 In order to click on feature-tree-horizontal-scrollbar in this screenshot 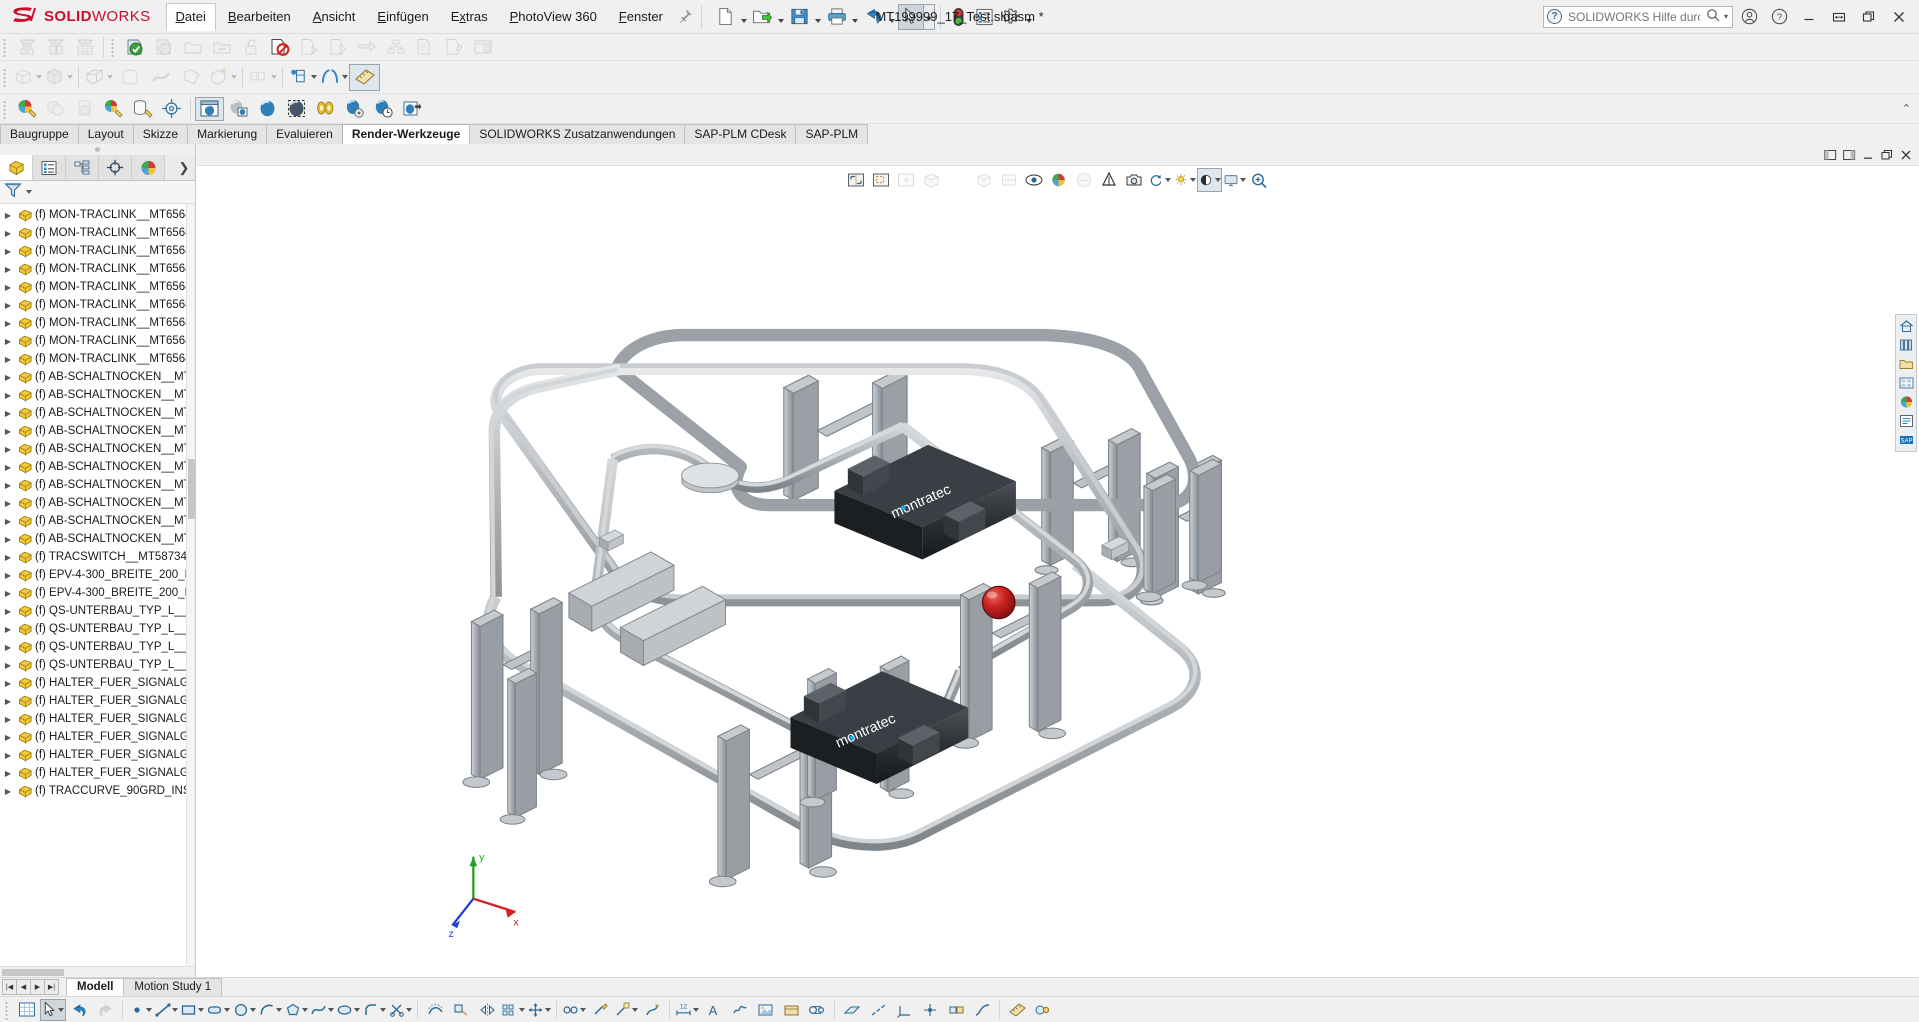, I will do `click(97, 971)`.